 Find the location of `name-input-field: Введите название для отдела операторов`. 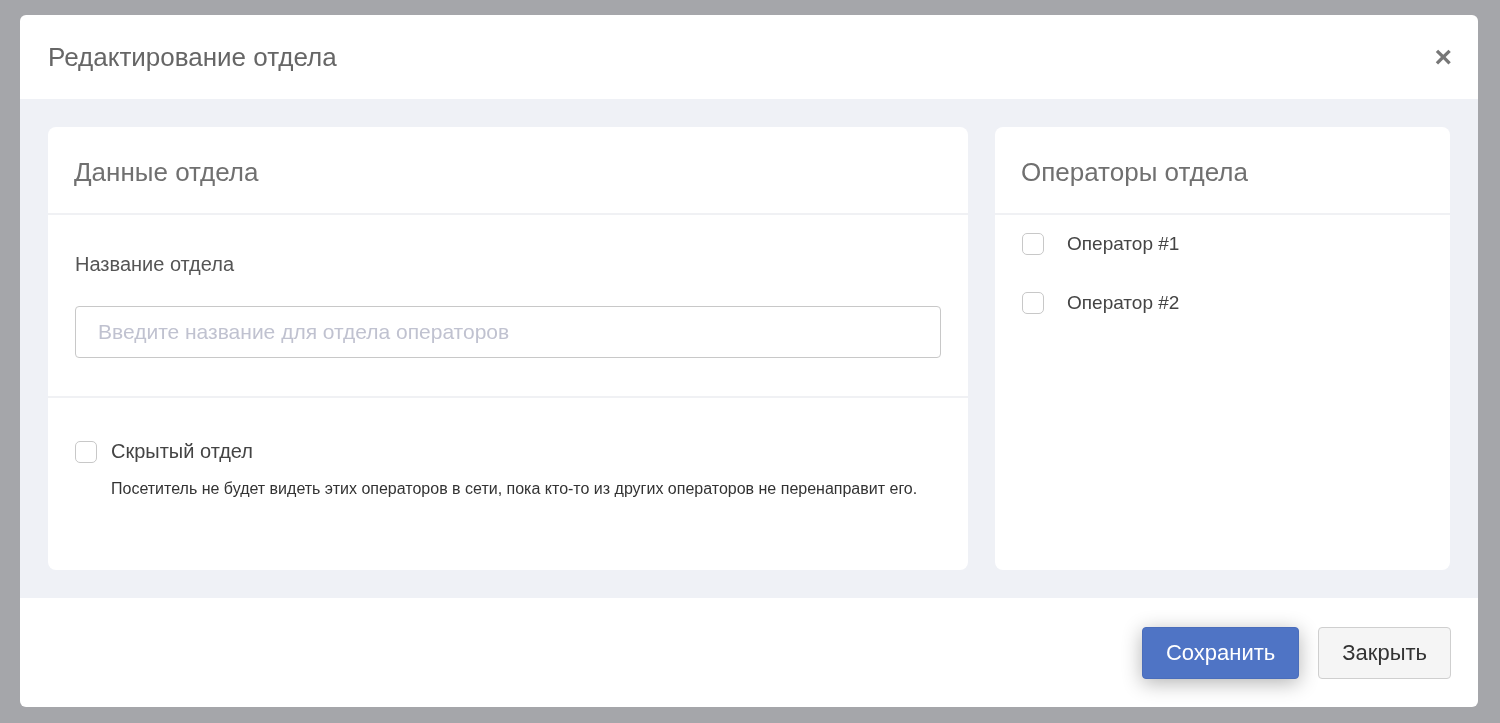

name-input-field: Введите название для отдела операторов is located at coordinates (508, 332).